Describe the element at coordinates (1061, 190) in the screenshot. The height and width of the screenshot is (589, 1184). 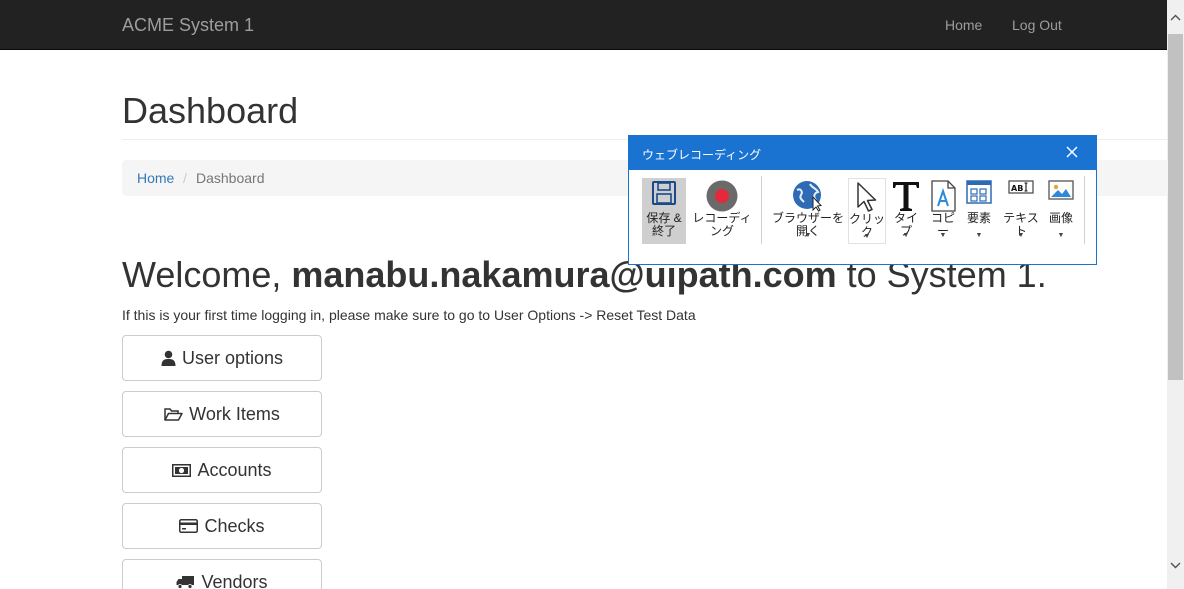
I see `image-picture-icon` at that location.